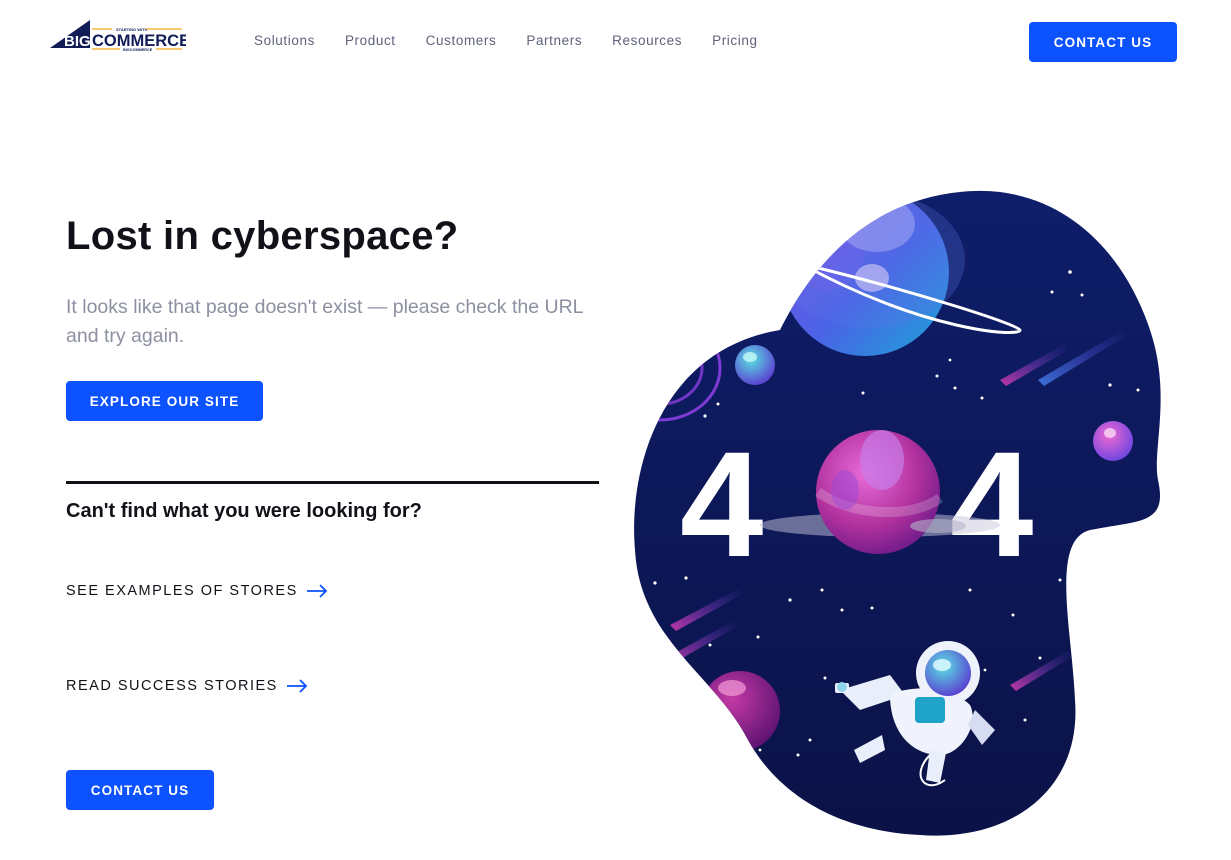 This screenshot has width=1231, height=860. What do you see at coordinates (370, 40) in the screenshot?
I see `nav-product: Product` at bounding box center [370, 40].